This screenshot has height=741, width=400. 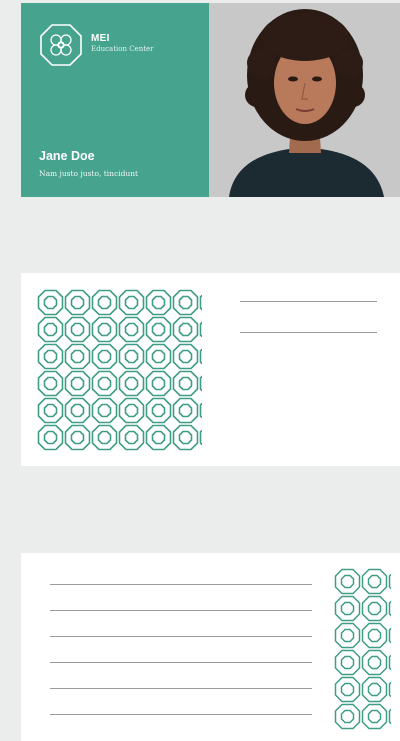 I want to click on person-role: Nam justo justo, tincidunt, so click(x=89, y=173).